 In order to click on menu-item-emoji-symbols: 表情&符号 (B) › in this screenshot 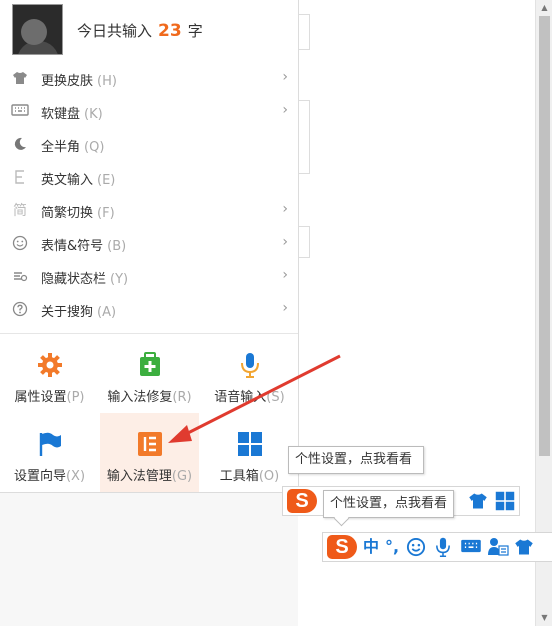, I will do `click(149, 243)`.